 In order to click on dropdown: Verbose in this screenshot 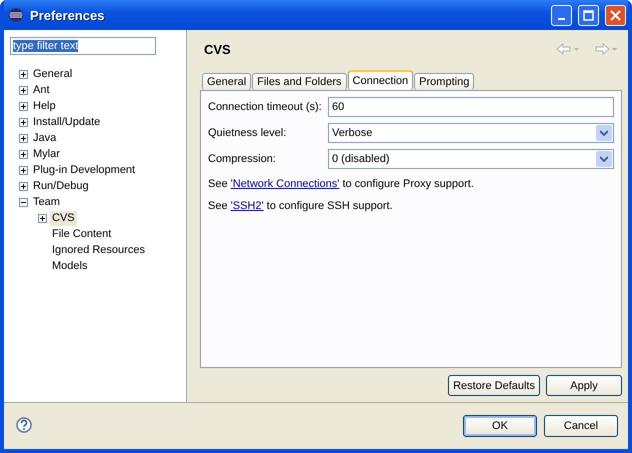, I will do `click(471, 133)`.